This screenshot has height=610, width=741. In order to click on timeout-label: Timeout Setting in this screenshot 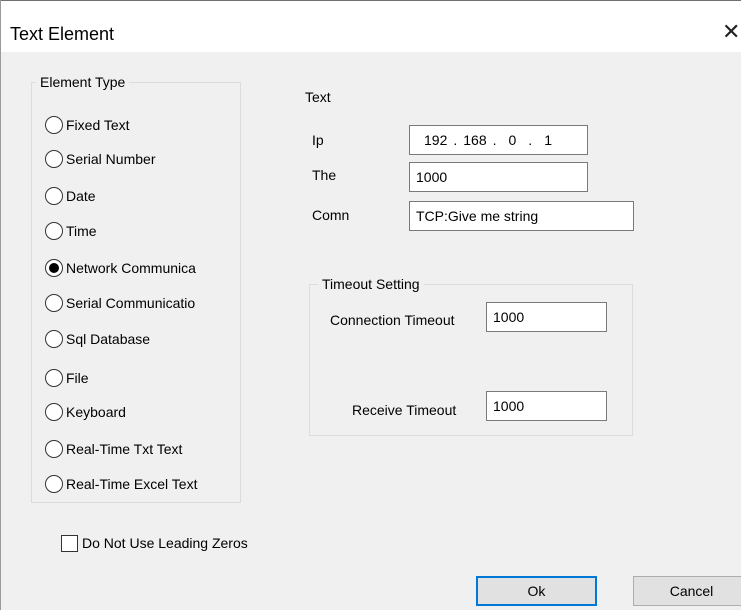, I will do `click(371, 284)`.